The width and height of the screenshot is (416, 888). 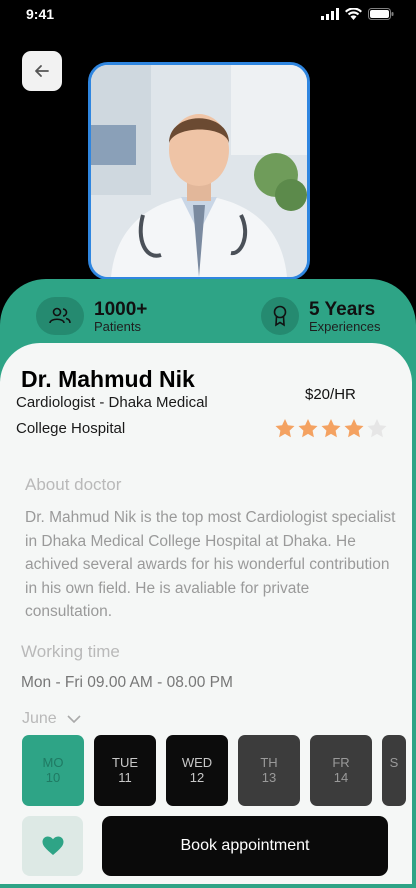 I want to click on day-picker: MO 10 TUE 11 WED 12 TH 13 FR 14 S, so click(x=214, y=770).